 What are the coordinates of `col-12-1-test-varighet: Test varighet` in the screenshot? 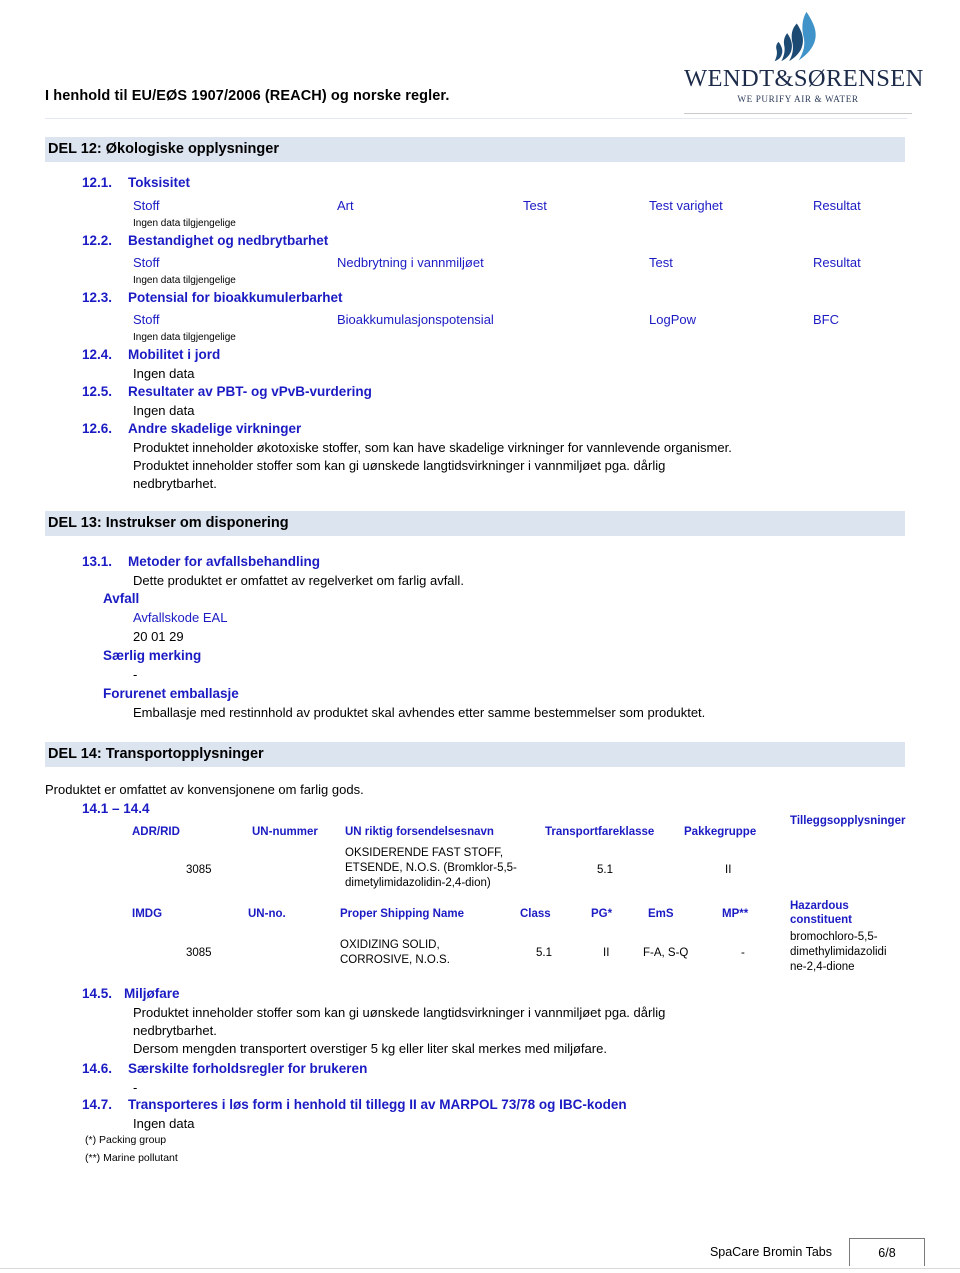 It's located at (686, 205).